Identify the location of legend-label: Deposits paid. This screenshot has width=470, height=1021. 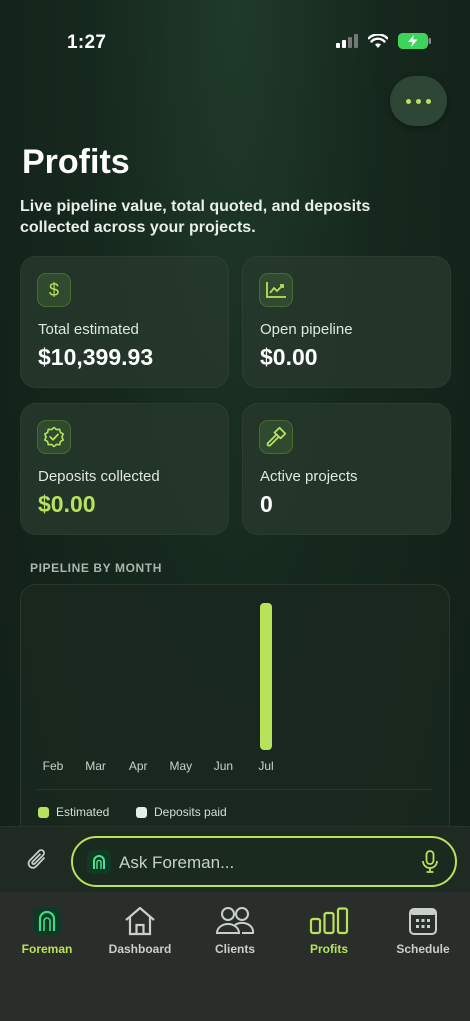
(190, 812).